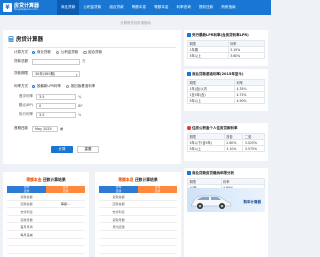 Image resolution: width=320 pixels, height=257 pixels. Describe the element at coordinates (233, 148) in the screenshot. I see `table-cell: 3.10%` at that location.